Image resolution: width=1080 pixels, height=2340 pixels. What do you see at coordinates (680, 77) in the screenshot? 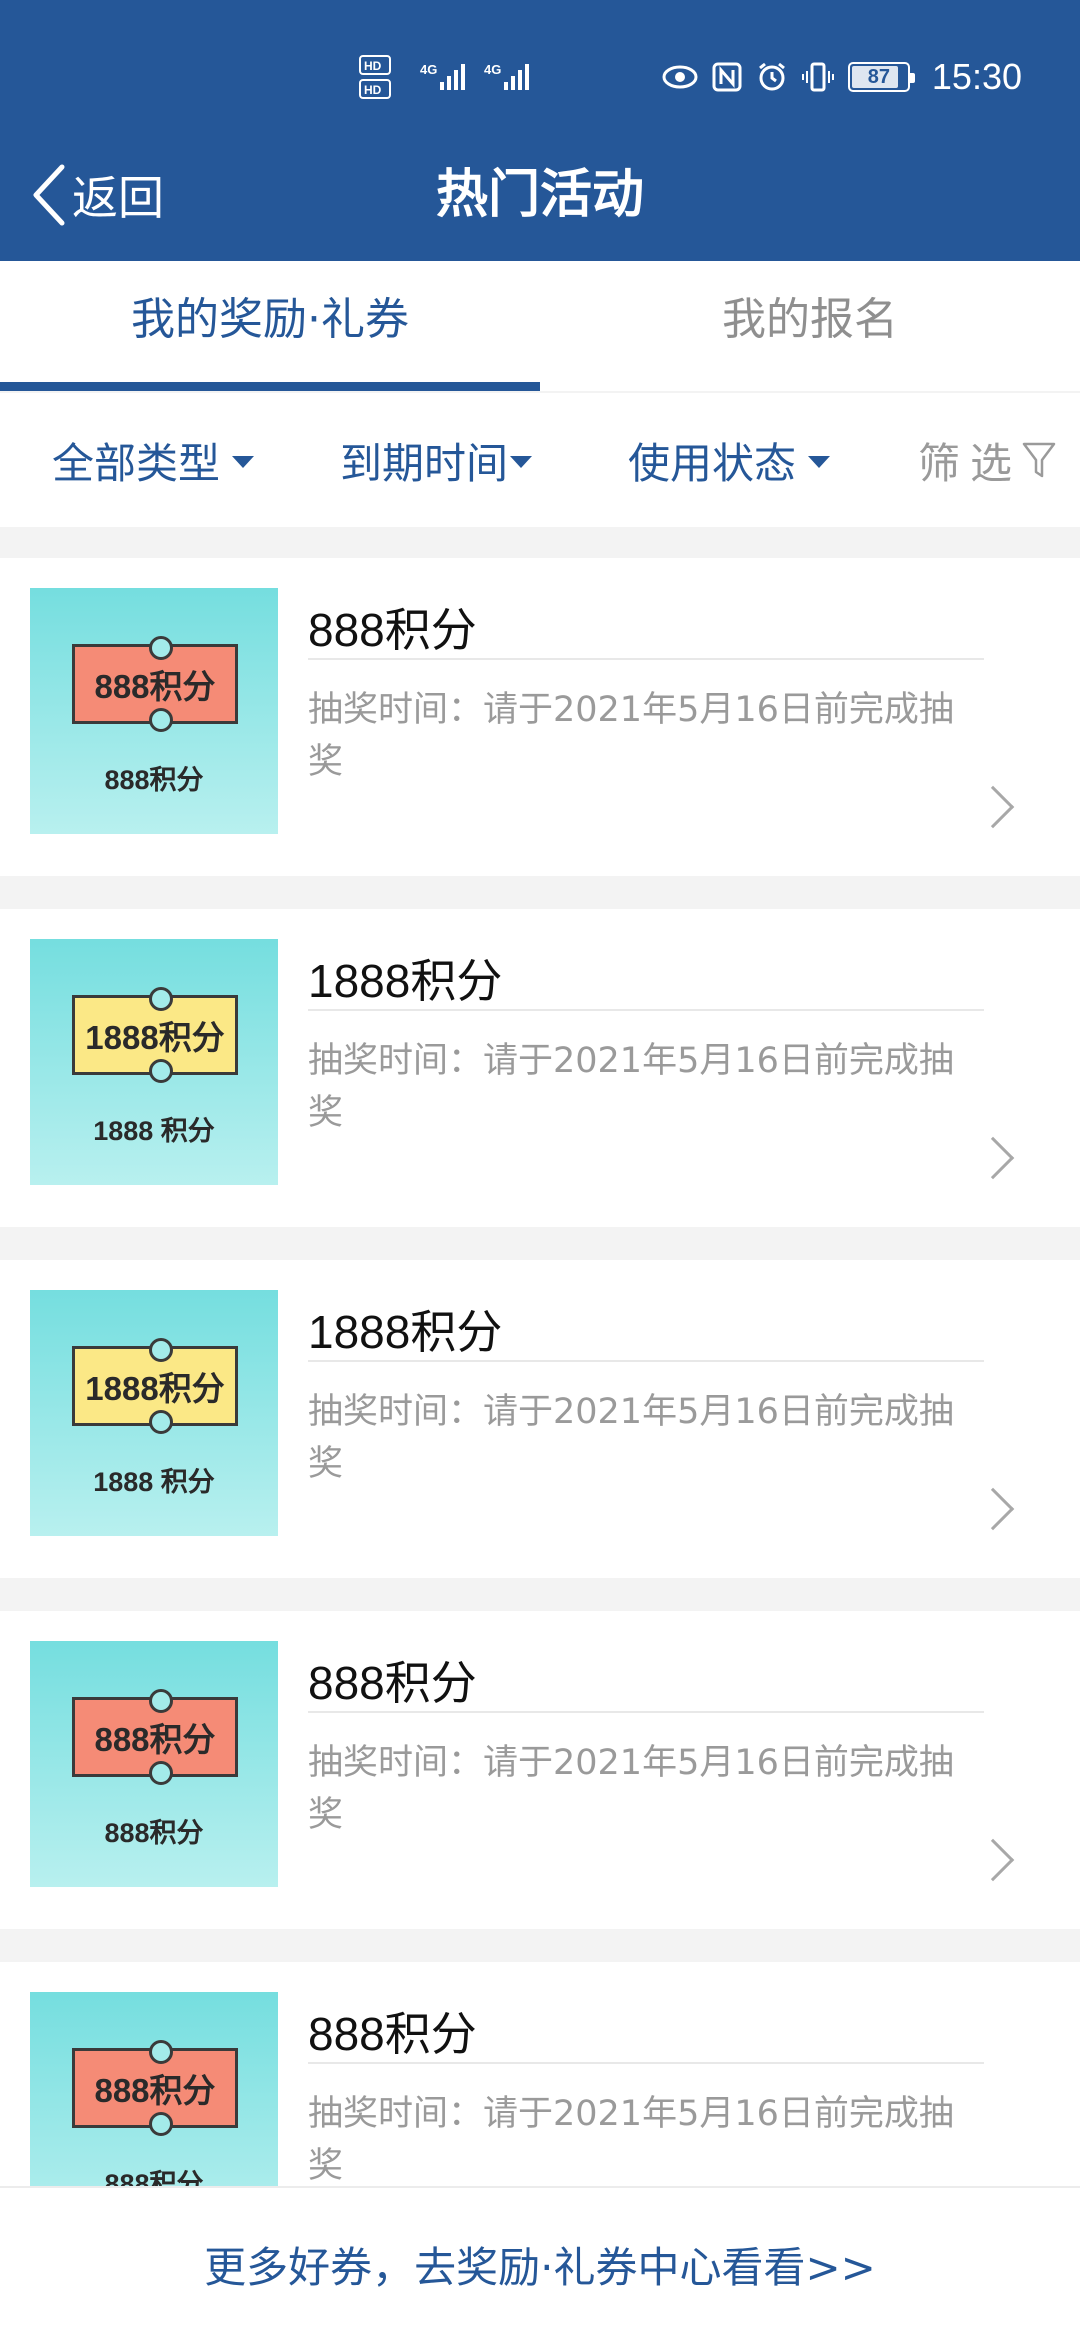
I see `eye-icon` at bounding box center [680, 77].